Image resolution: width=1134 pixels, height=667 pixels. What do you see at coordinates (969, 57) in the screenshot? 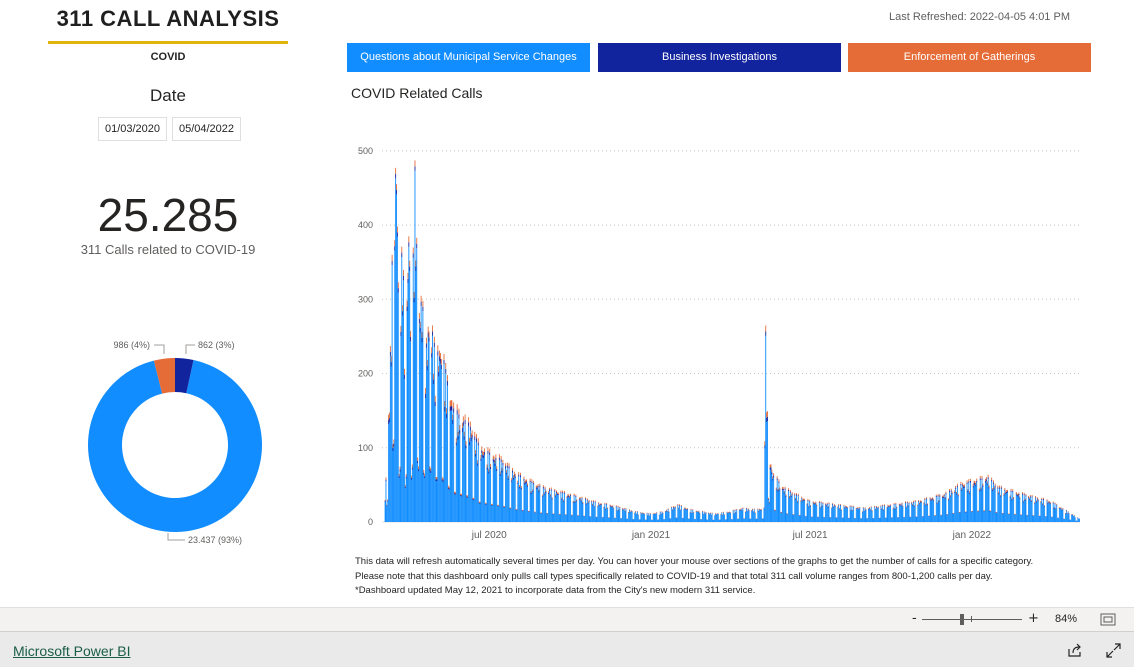
I see `enforcement-gatherings-button: Enforcement of Gatherings` at bounding box center [969, 57].